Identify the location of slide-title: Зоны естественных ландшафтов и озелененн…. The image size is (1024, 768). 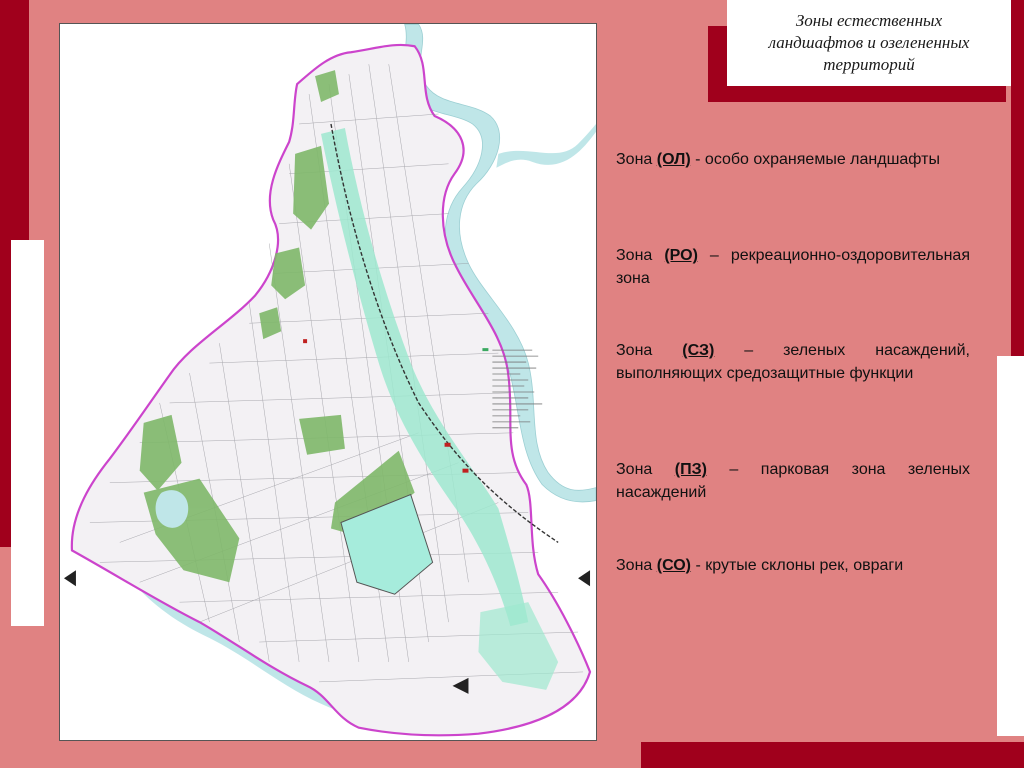
(869, 43).